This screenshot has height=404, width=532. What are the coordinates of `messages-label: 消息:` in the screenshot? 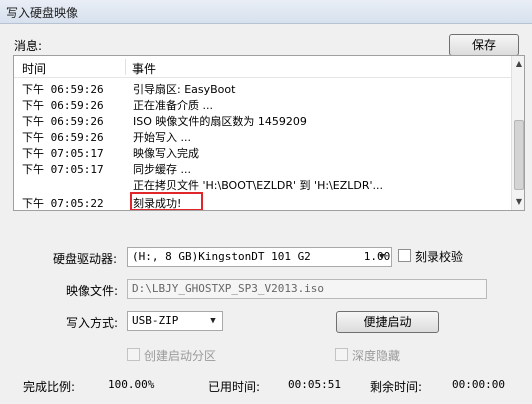 It's located at (28, 46).